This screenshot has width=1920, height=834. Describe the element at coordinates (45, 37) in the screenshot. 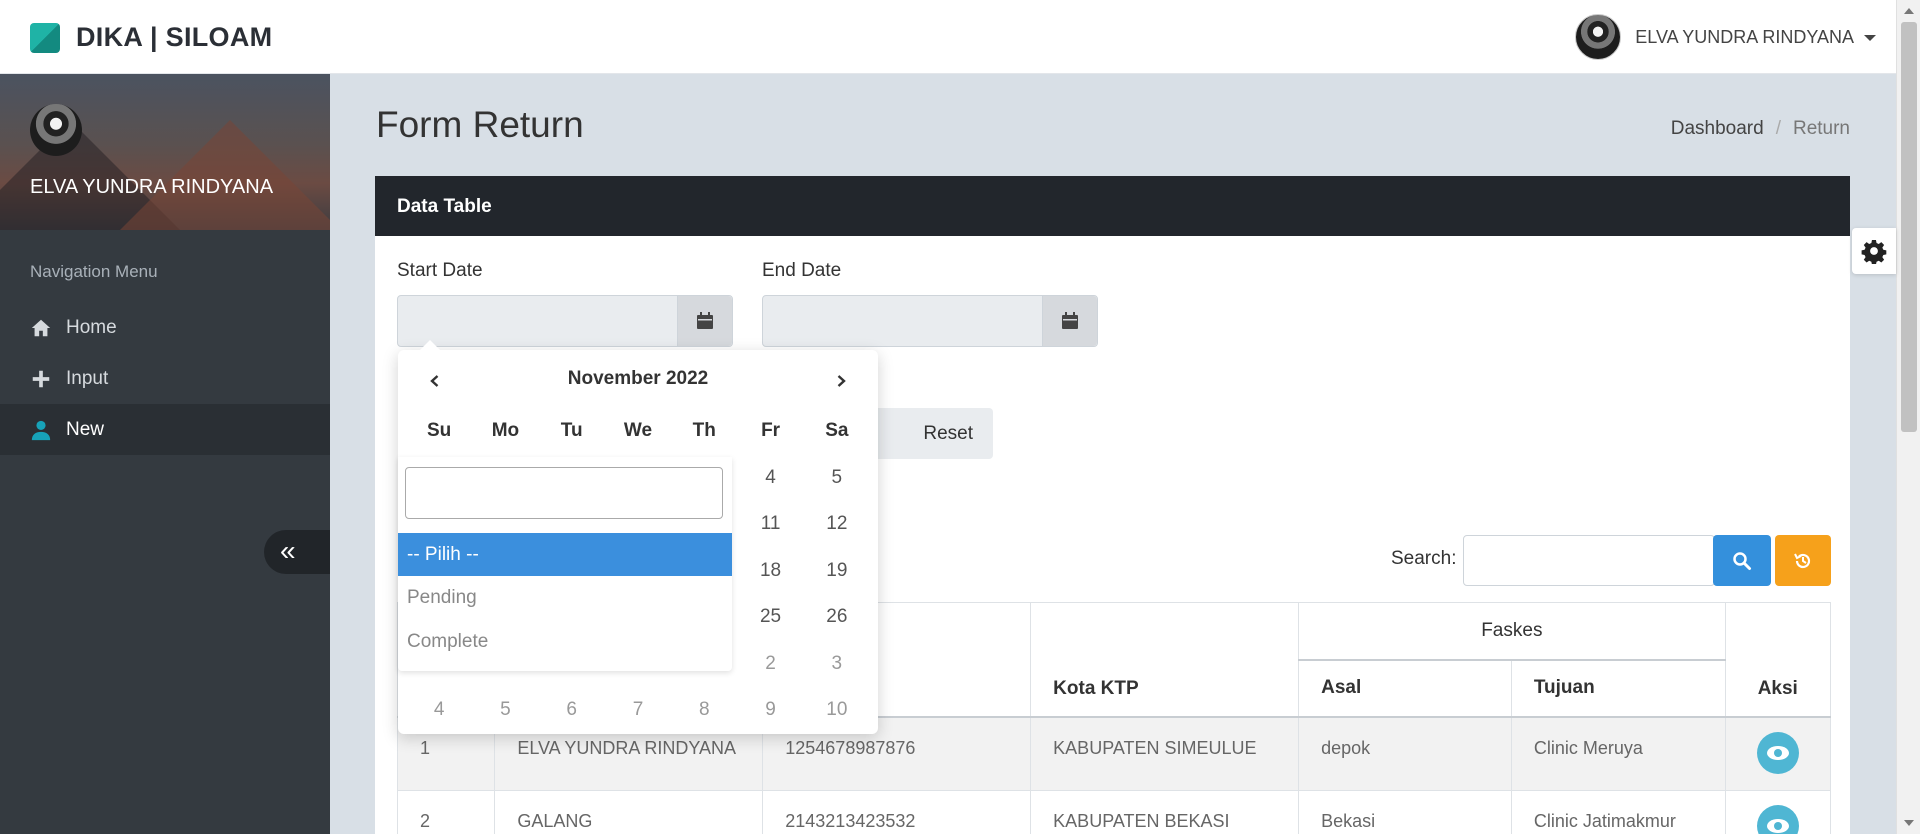

I see `brand-logo-icon` at that location.